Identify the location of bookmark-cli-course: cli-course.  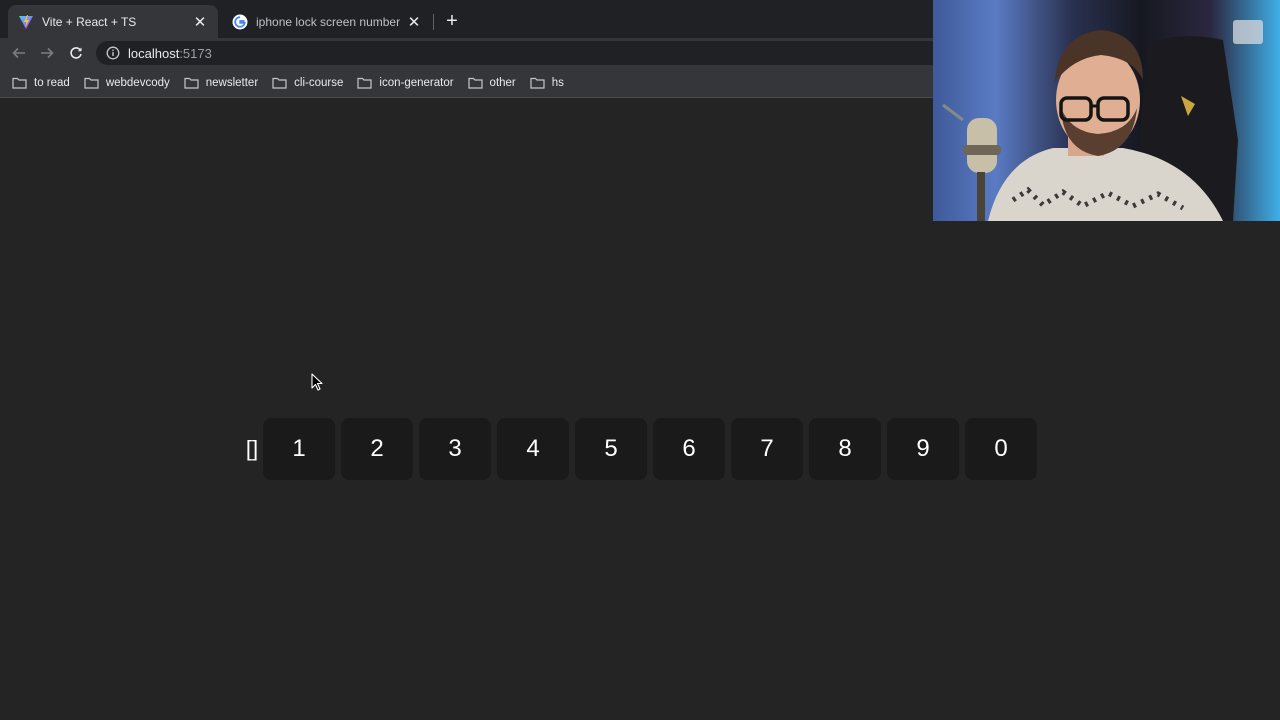
(307, 83).